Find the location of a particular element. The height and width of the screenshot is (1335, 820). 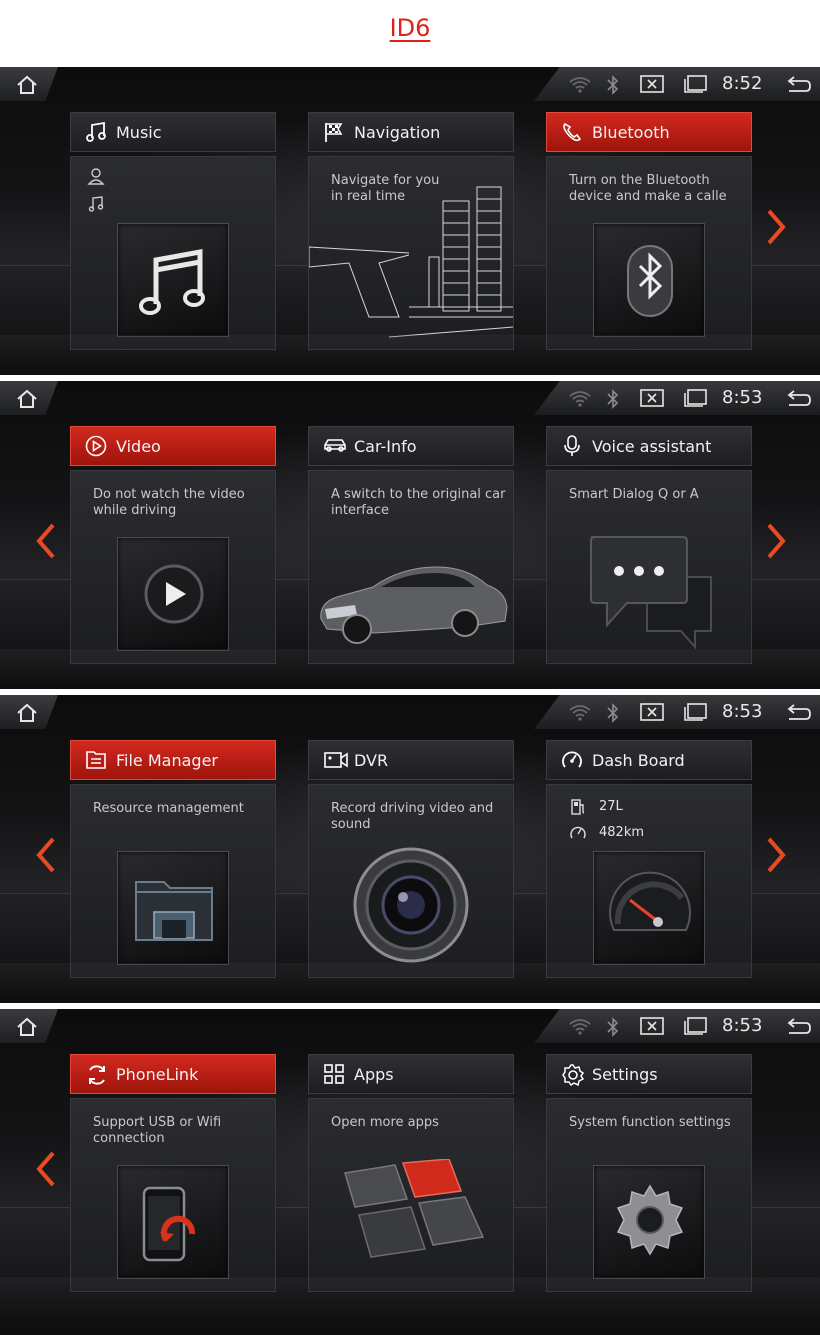

video-label: Video is located at coordinates (138, 446).